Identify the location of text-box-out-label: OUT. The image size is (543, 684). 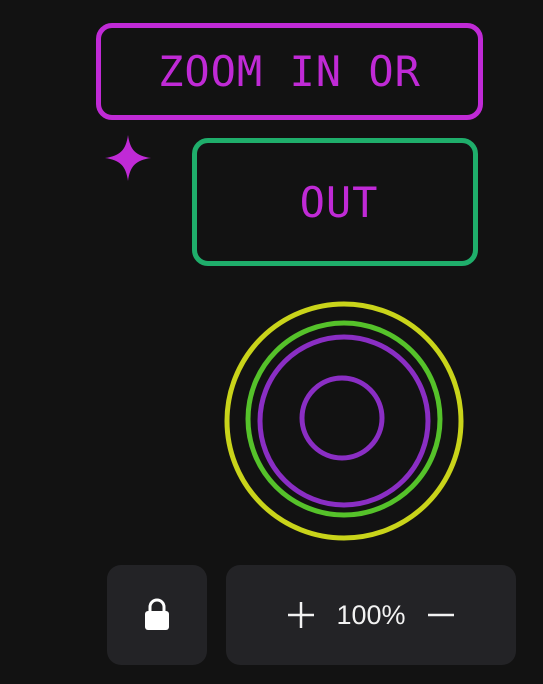
(339, 202).